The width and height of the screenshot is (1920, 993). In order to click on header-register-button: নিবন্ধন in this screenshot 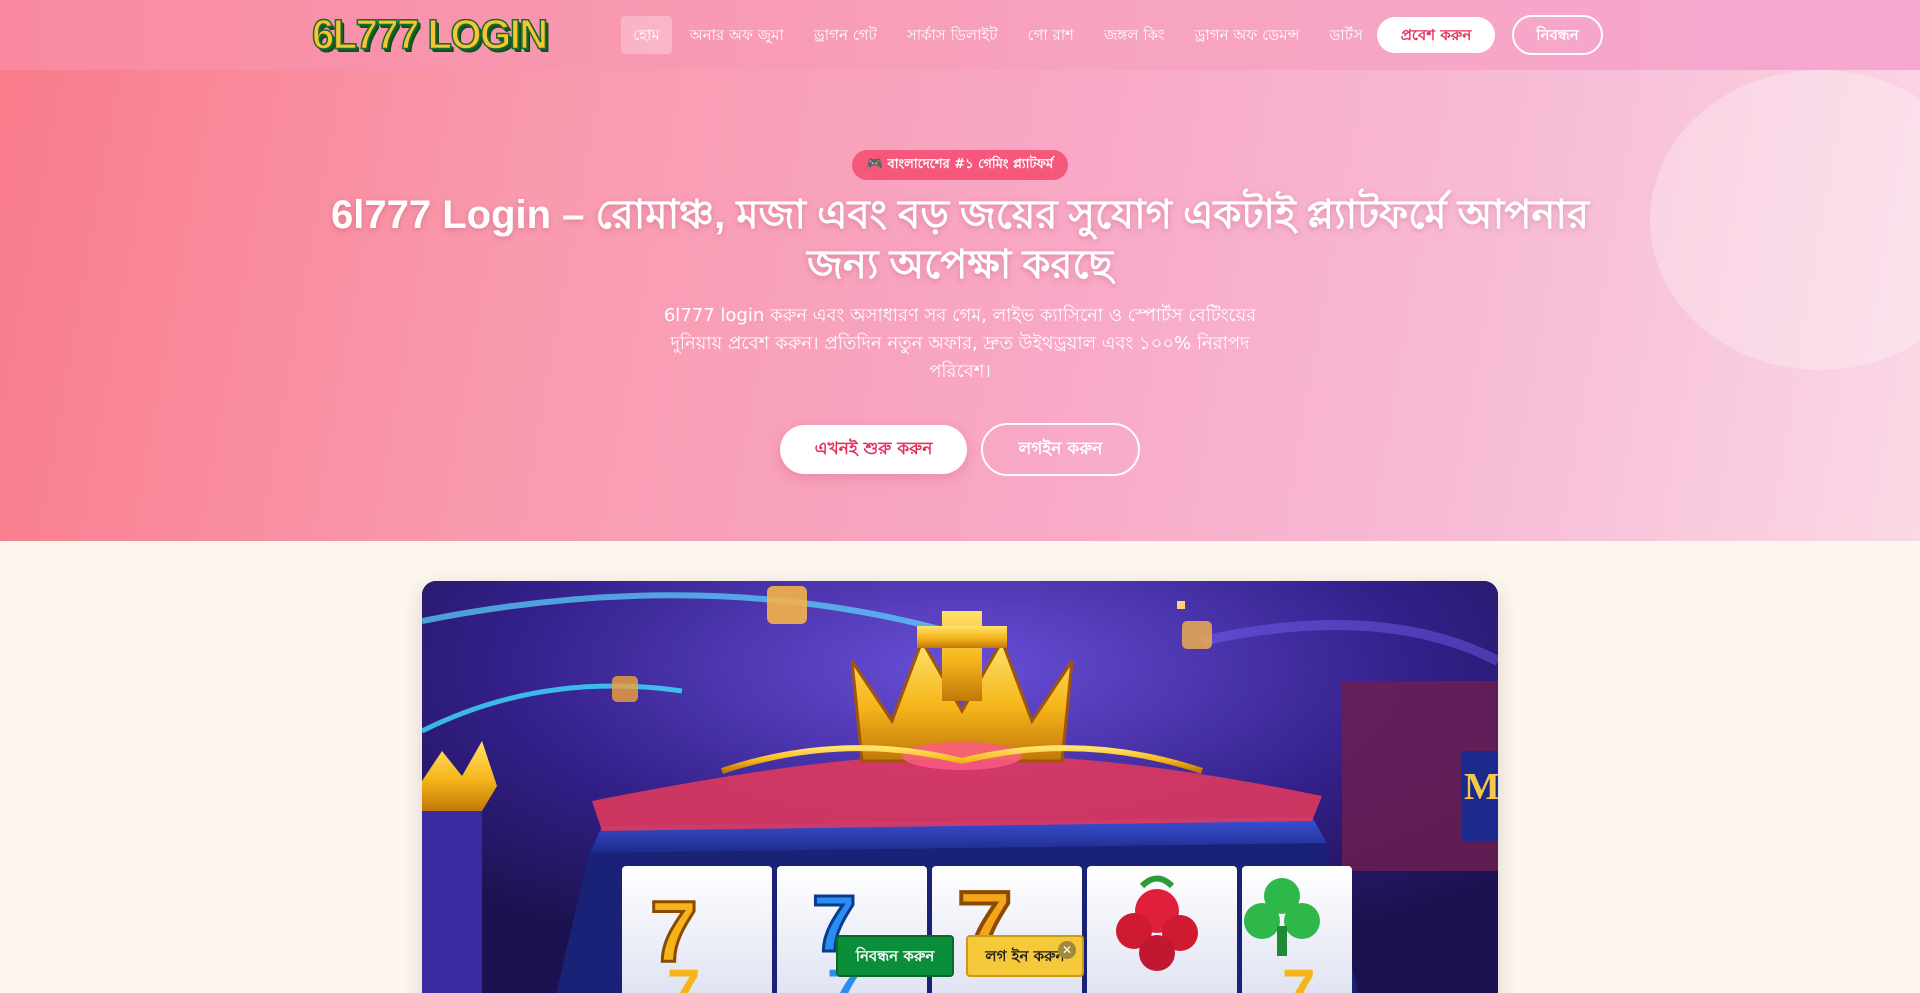, I will do `click(1557, 35)`.